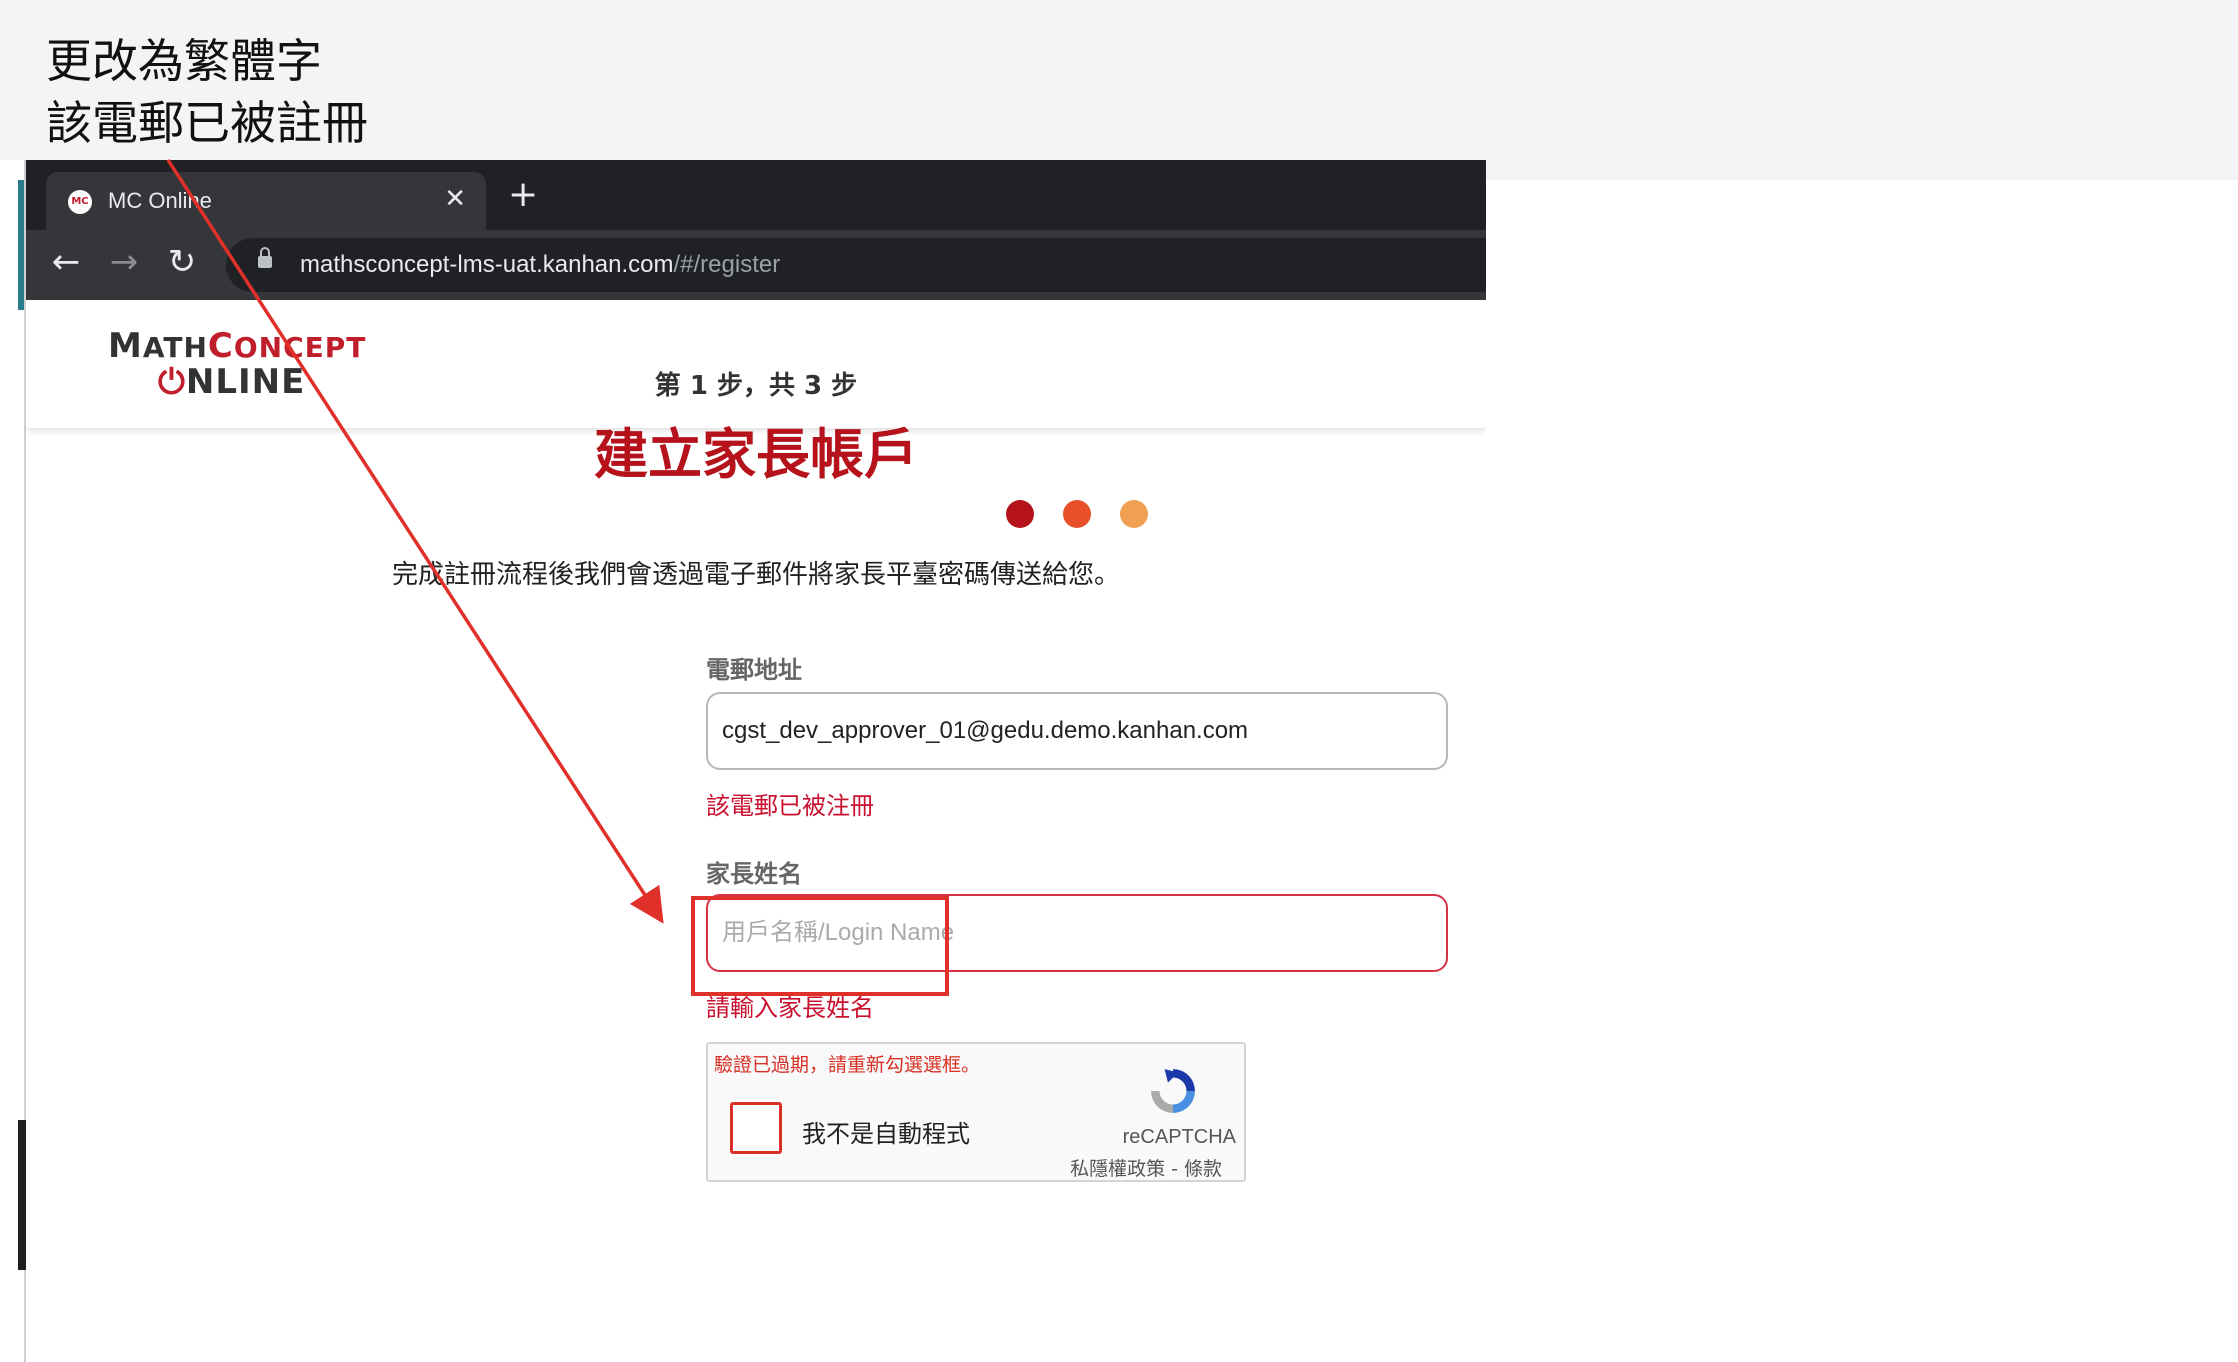 This screenshot has width=2238, height=1362. I want to click on site-header: MATHCONCEPT ⏻NLINE, so click(756, 364).